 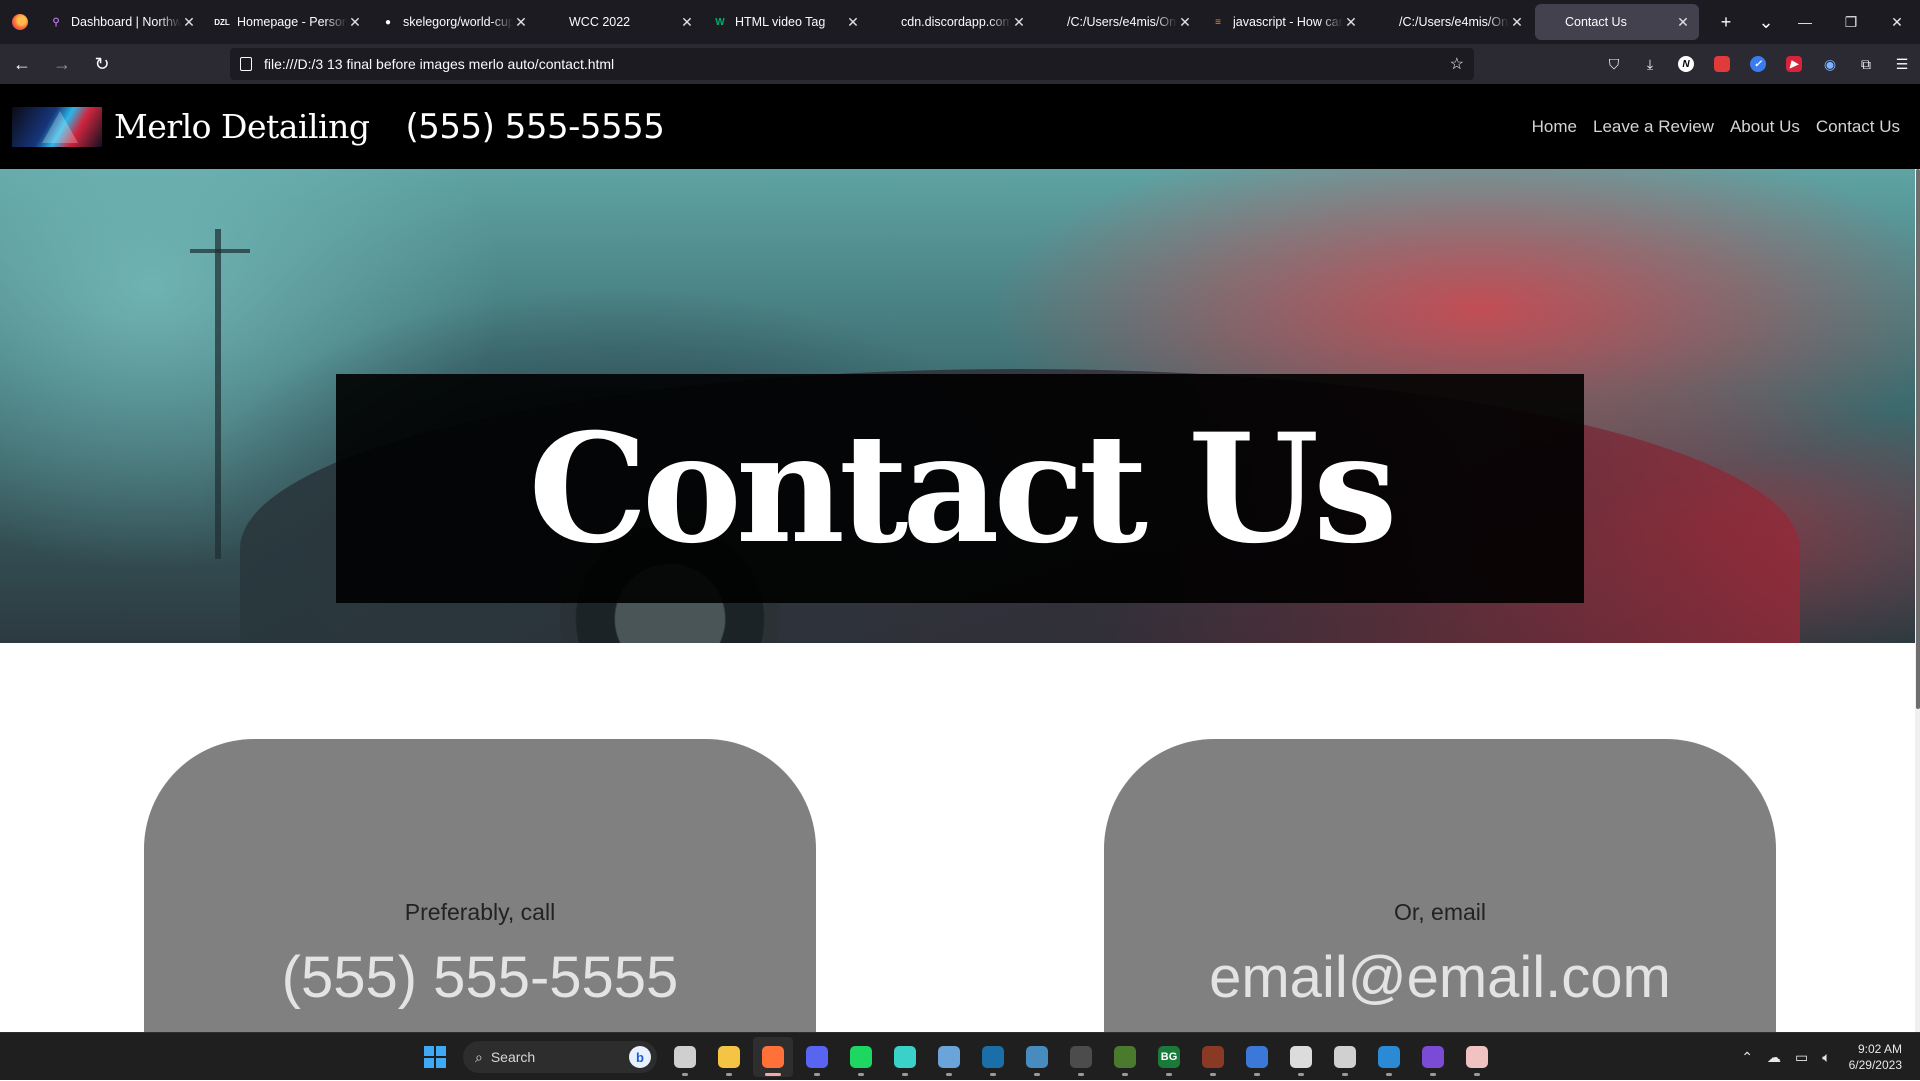 What do you see at coordinates (1614, 64) in the screenshot?
I see `pocket-icon: ⛉` at bounding box center [1614, 64].